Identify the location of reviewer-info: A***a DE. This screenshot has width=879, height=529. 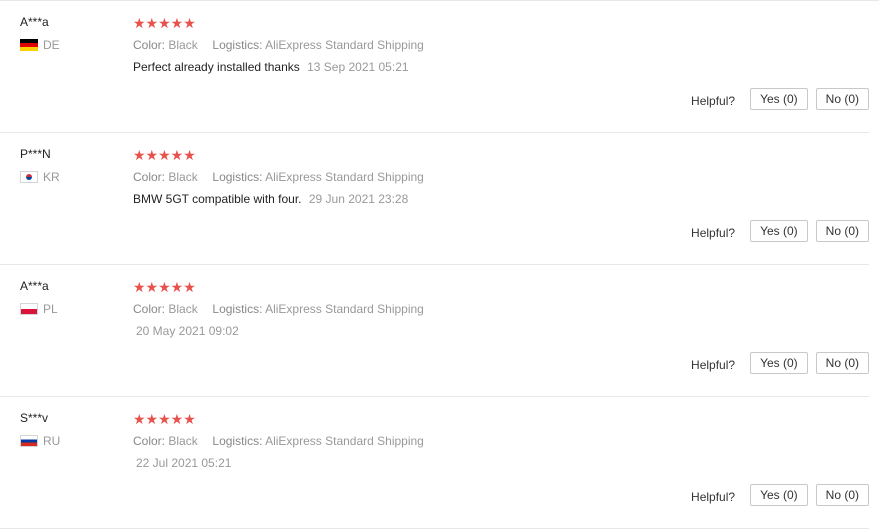
(40, 33).